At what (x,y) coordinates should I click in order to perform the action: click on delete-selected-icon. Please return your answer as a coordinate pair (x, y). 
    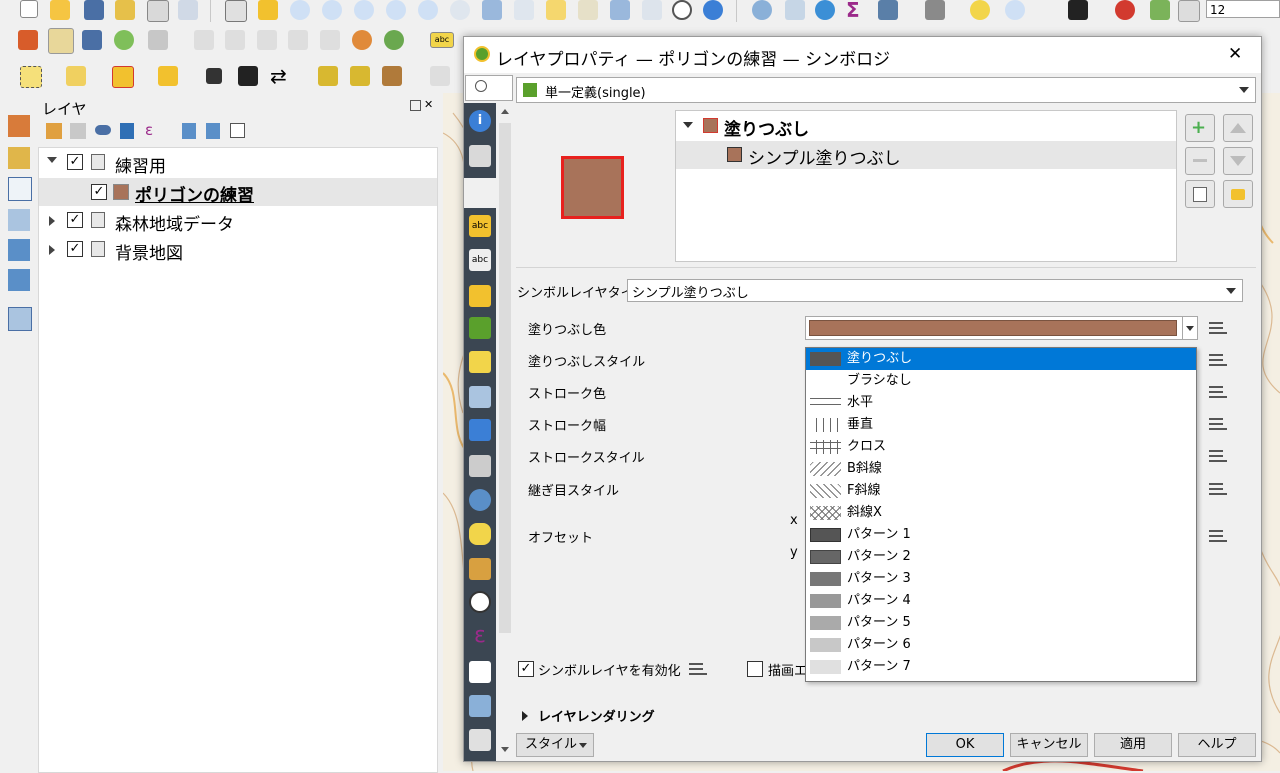
    Looking at the image, I should click on (235, 40).